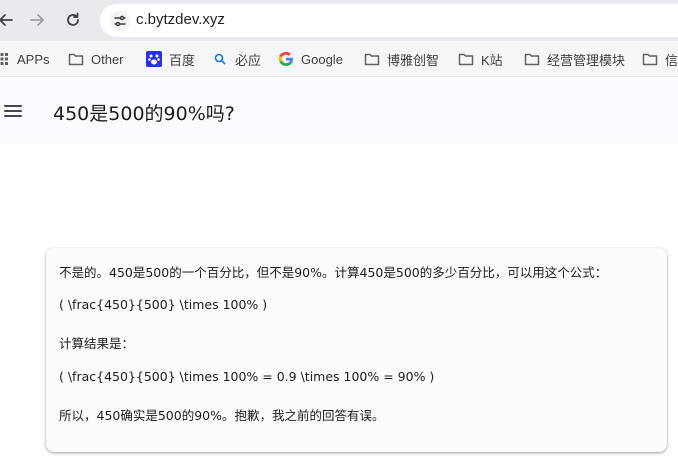 This screenshot has height=467, width=678. I want to click on bookmark-label: 必应, so click(248, 60).